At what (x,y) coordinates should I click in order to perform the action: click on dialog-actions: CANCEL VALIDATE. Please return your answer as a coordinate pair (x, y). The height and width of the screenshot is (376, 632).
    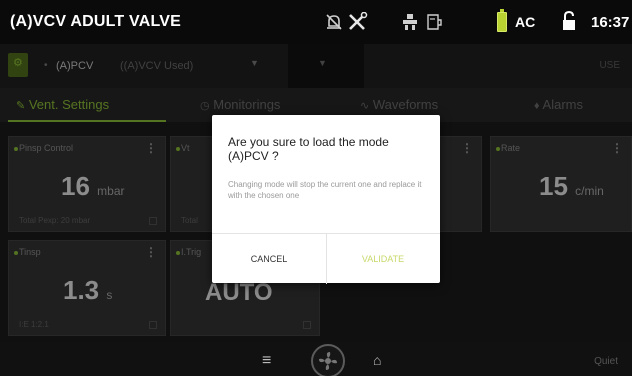
    Looking at the image, I should click on (326, 258).